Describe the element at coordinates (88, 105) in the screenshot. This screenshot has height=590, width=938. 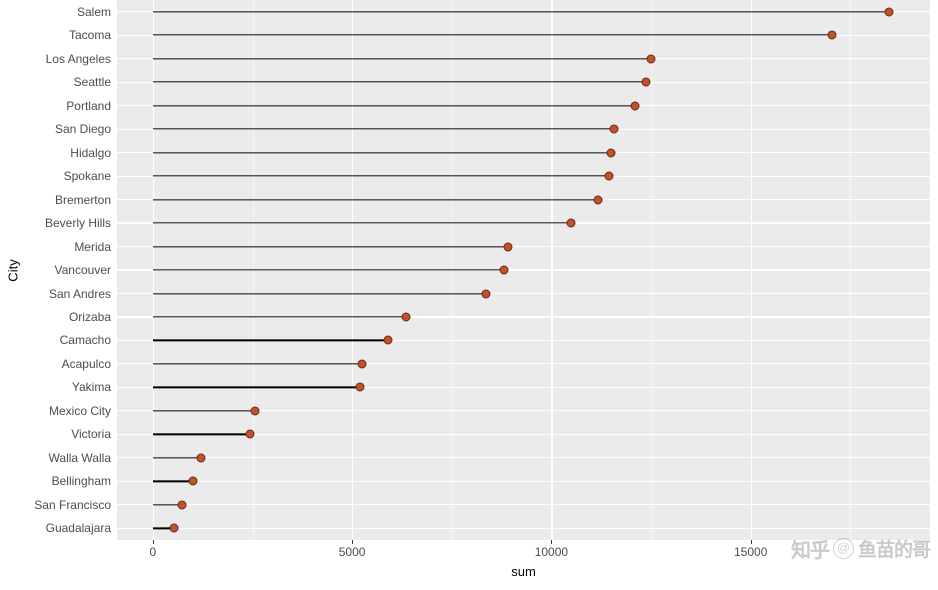
I see `y-axis-tick-label: Portland` at that location.